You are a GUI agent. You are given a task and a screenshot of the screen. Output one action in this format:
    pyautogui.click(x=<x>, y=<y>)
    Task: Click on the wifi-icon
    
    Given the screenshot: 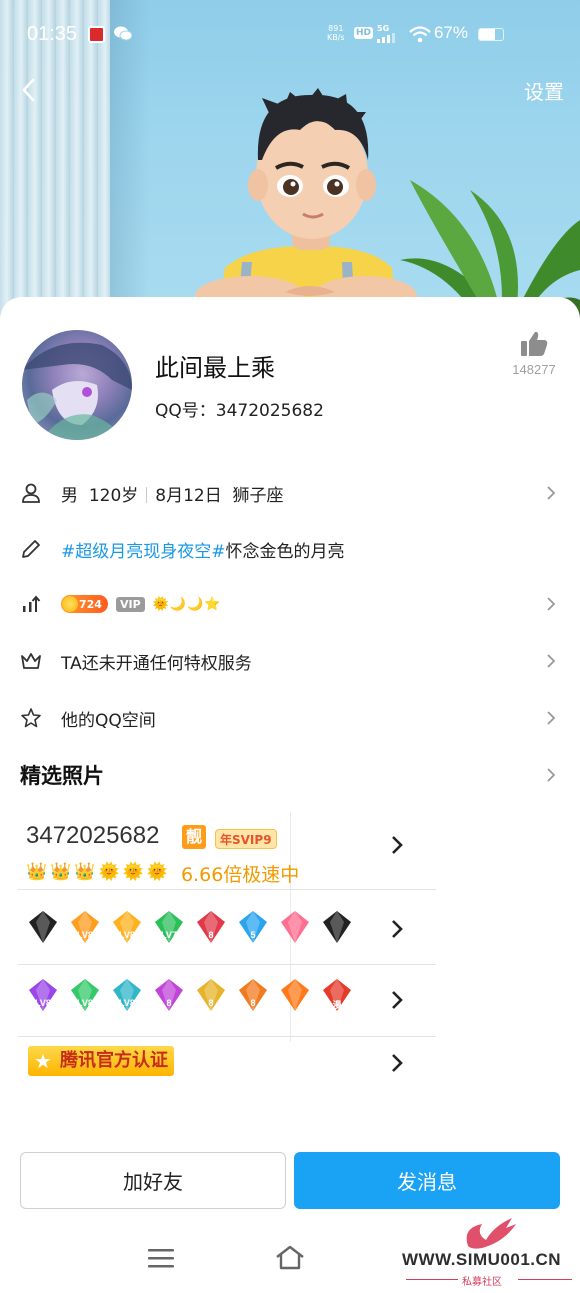 What is the action you would take?
    pyautogui.click(x=420, y=34)
    